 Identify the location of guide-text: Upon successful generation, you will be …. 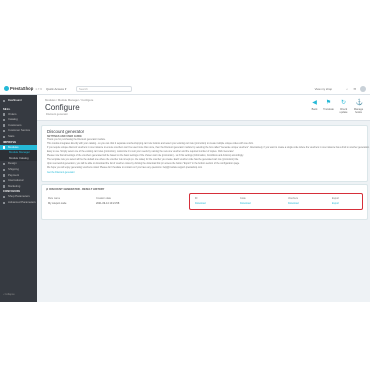
(143, 164).